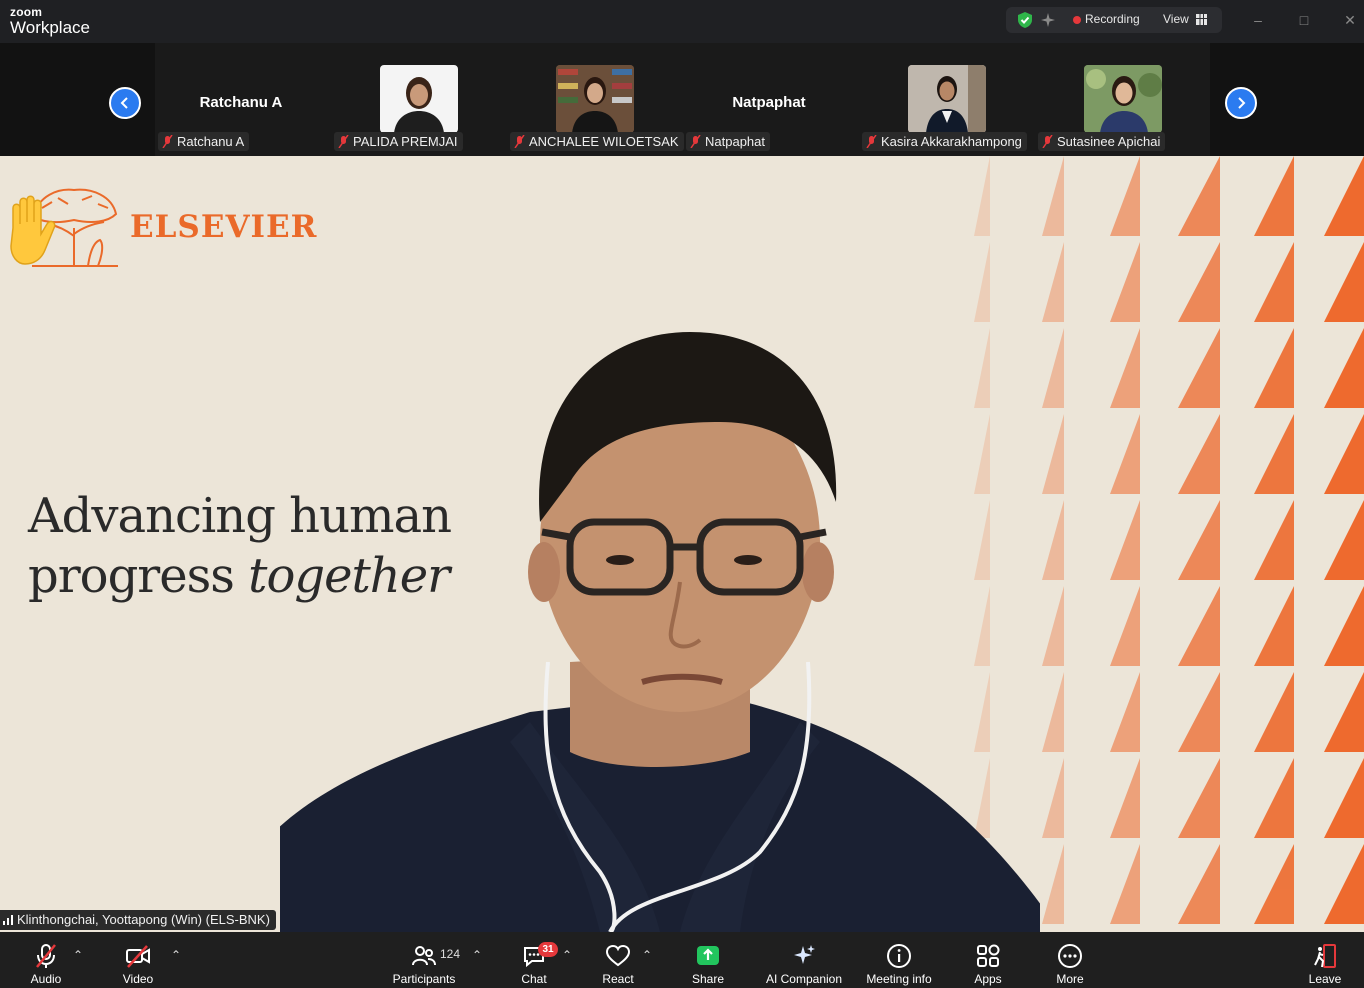 This screenshot has width=1364, height=988. I want to click on audio-button: Audio, so click(46, 960).